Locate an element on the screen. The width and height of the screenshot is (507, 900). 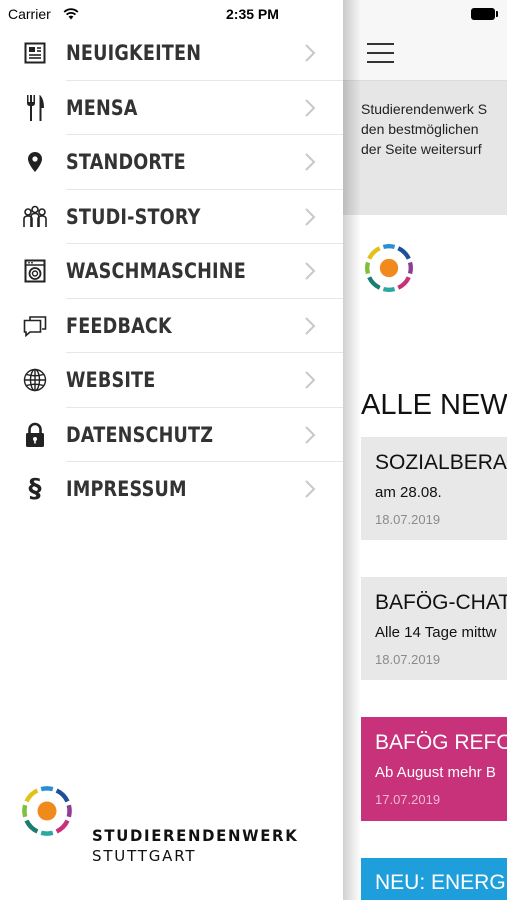
menu-item-studi-story: STUDI-STORY is located at coordinates (171, 217).